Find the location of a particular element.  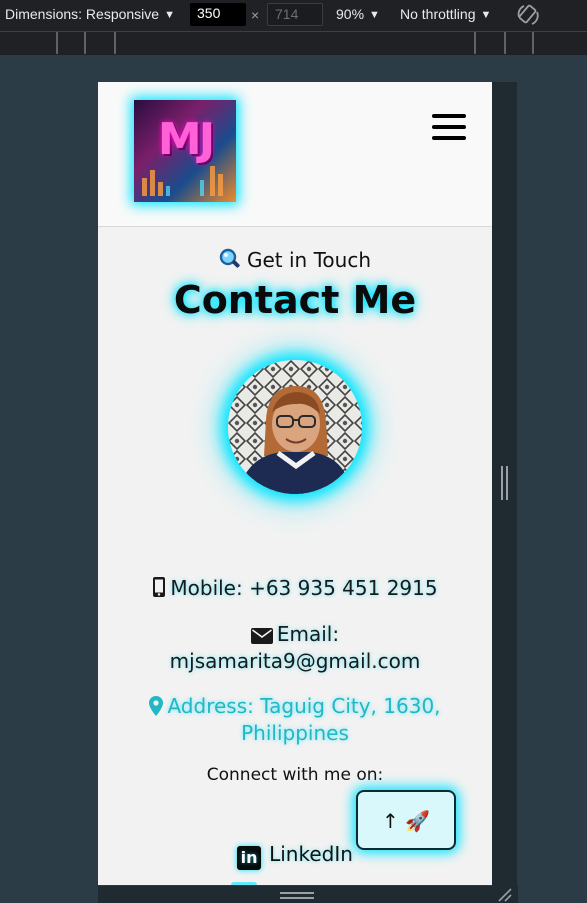

logo-monogram: MJ is located at coordinates (186, 139).